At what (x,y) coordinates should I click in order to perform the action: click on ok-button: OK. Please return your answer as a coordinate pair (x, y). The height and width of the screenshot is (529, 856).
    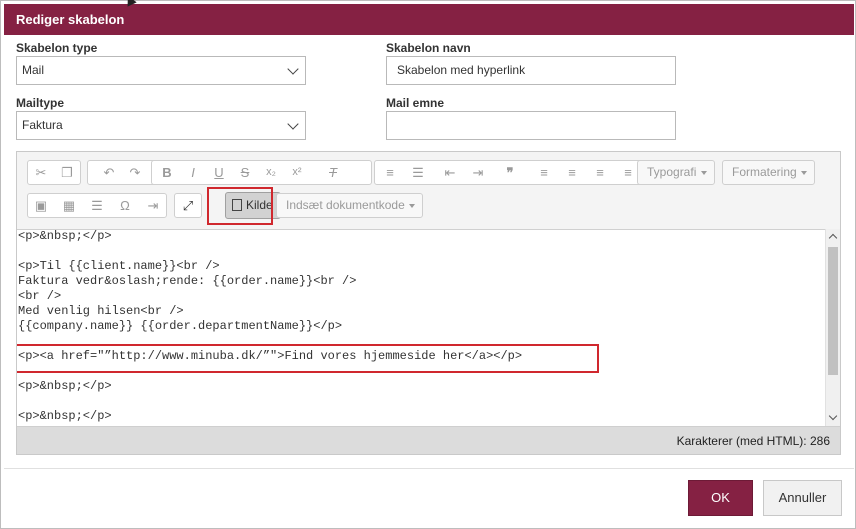
    Looking at the image, I should click on (720, 498).